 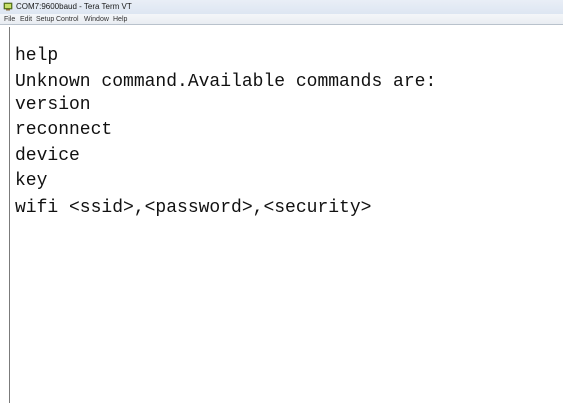 What do you see at coordinates (8, 6) in the screenshot?
I see `tera-term-app-icon` at bounding box center [8, 6].